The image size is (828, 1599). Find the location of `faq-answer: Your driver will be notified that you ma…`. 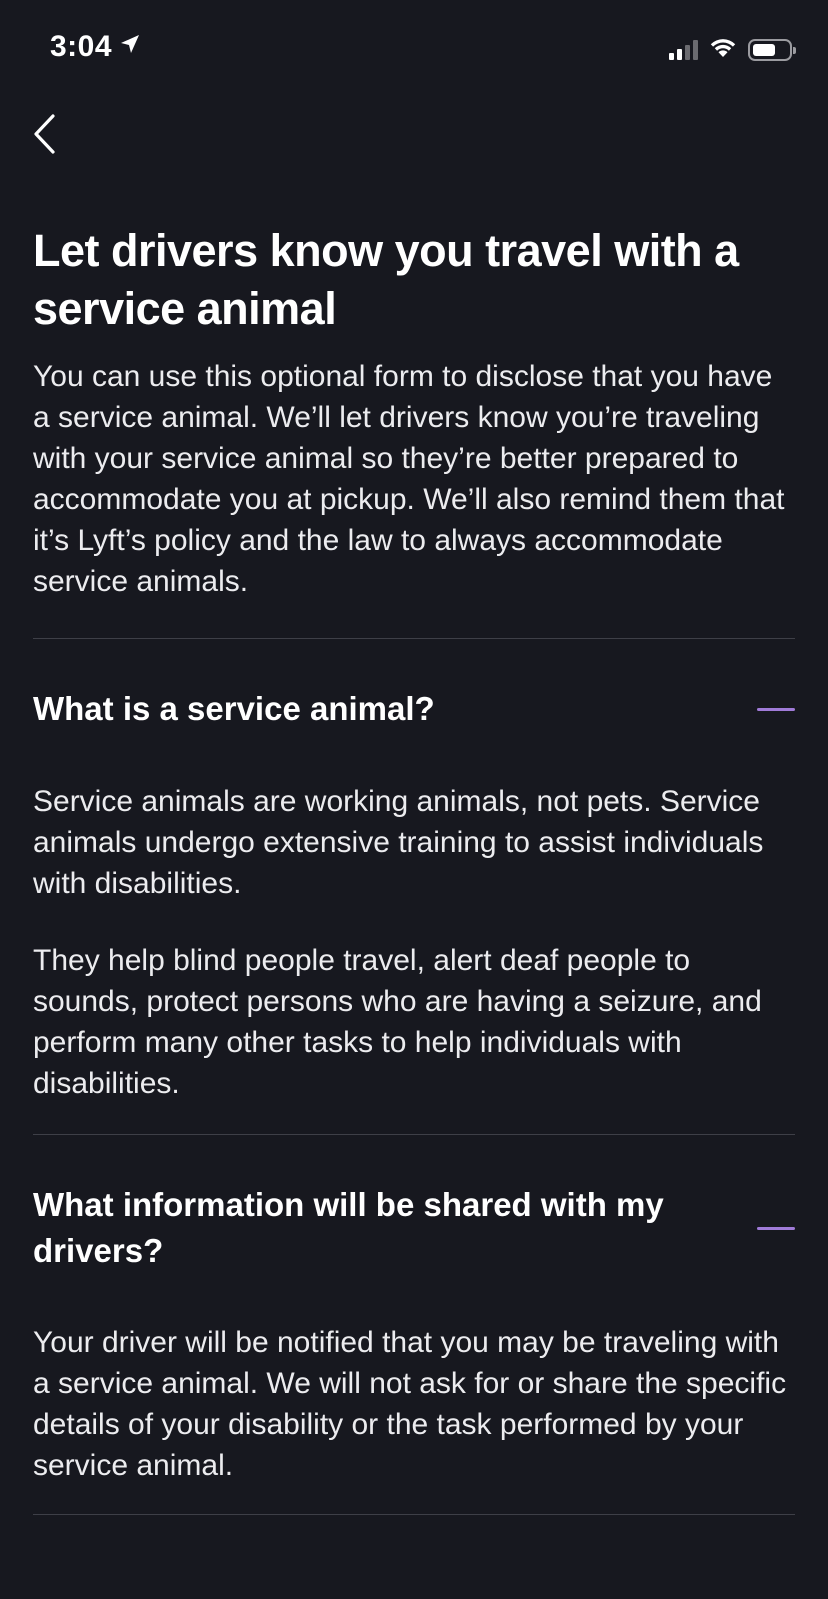

faq-answer: Your driver will be notified that you ma… is located at coordinates (414, 1404).